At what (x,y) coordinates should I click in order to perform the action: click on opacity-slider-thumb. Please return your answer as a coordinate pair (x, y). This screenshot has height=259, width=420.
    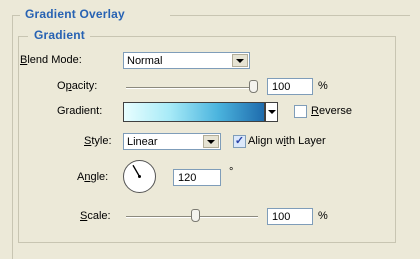
    Looking at the image, I should click on (253, 86).